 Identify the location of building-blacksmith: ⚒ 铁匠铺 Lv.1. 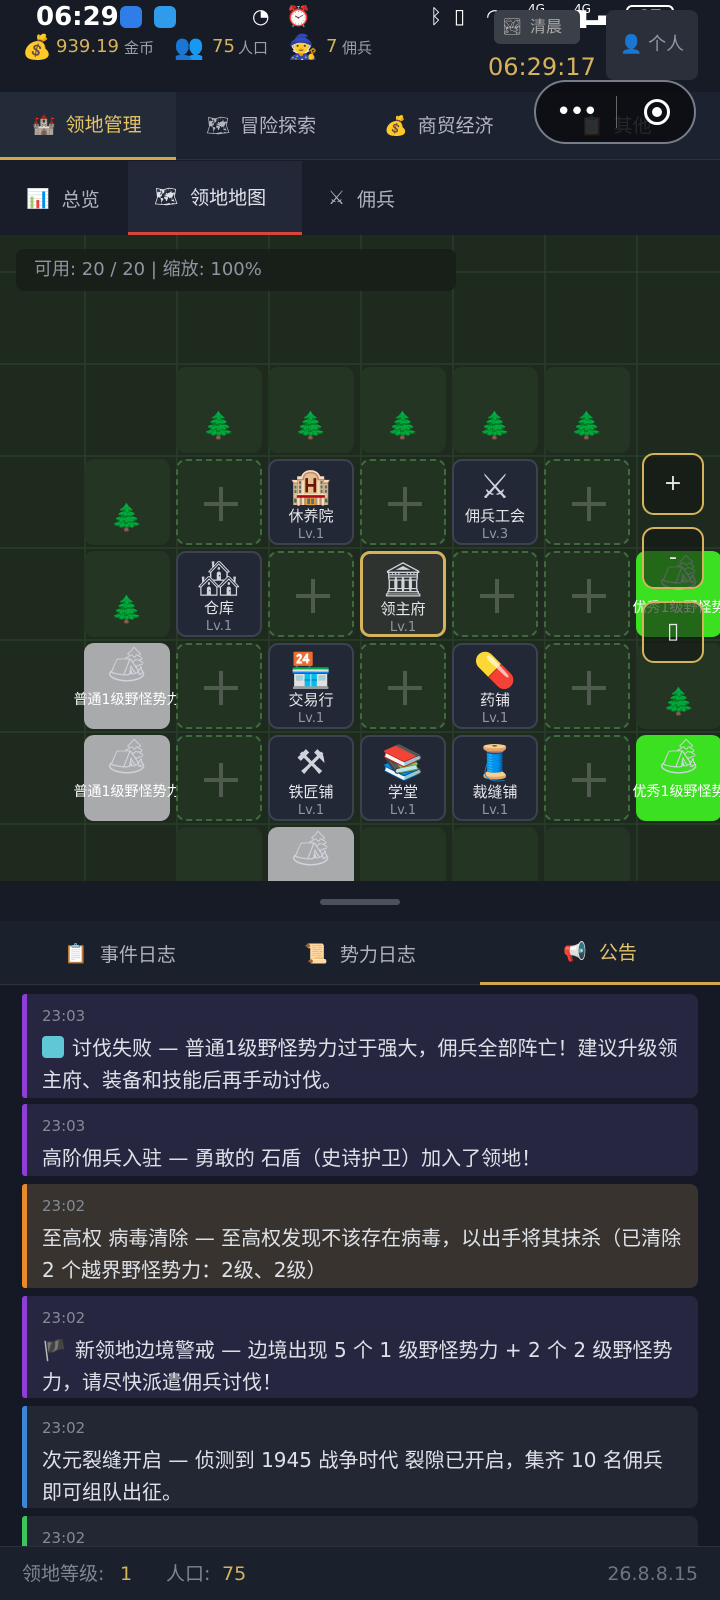
(311, 778).